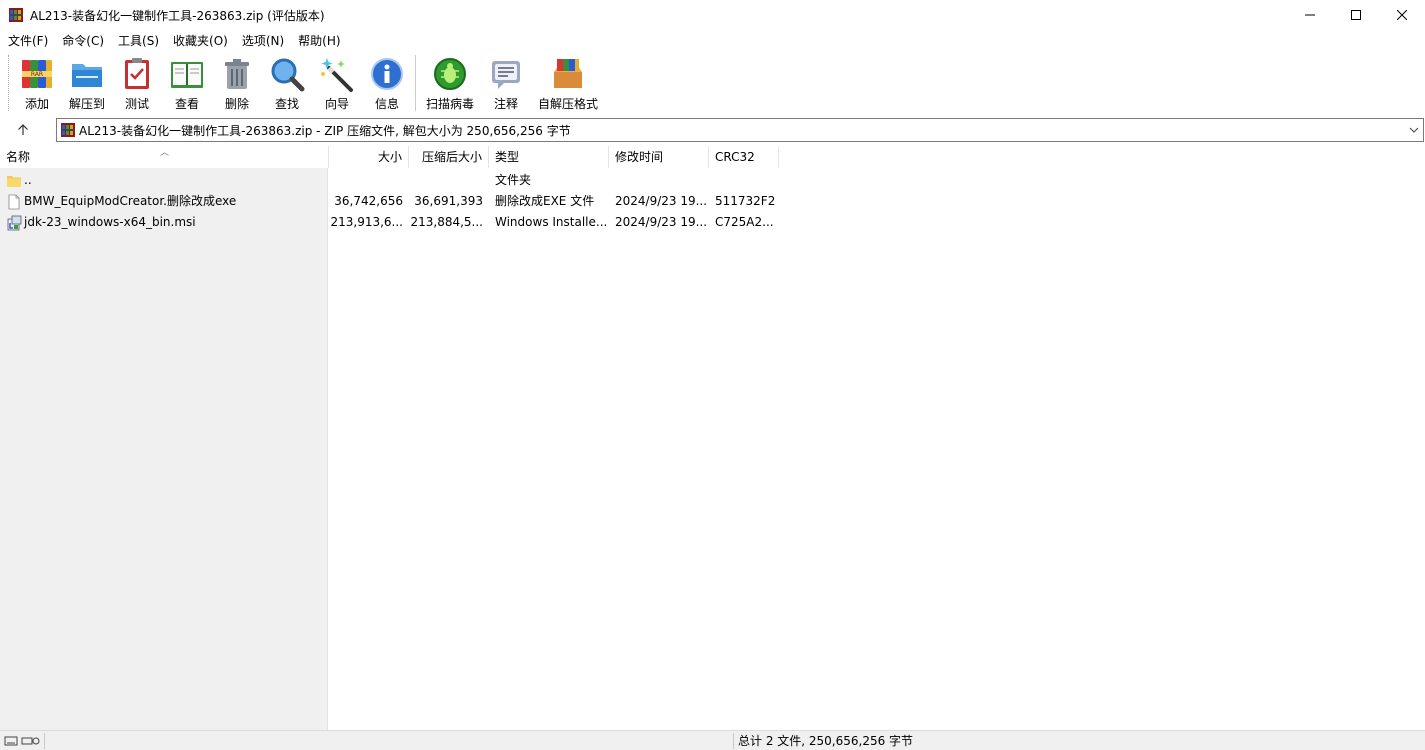 Image resolution: width=1425 pixels, height=750 pixels. What do you see at coordinates (449, 157) in the screenshot?
I see `column-packed-size: 压缩后大小` at bounding box center [449, 157].